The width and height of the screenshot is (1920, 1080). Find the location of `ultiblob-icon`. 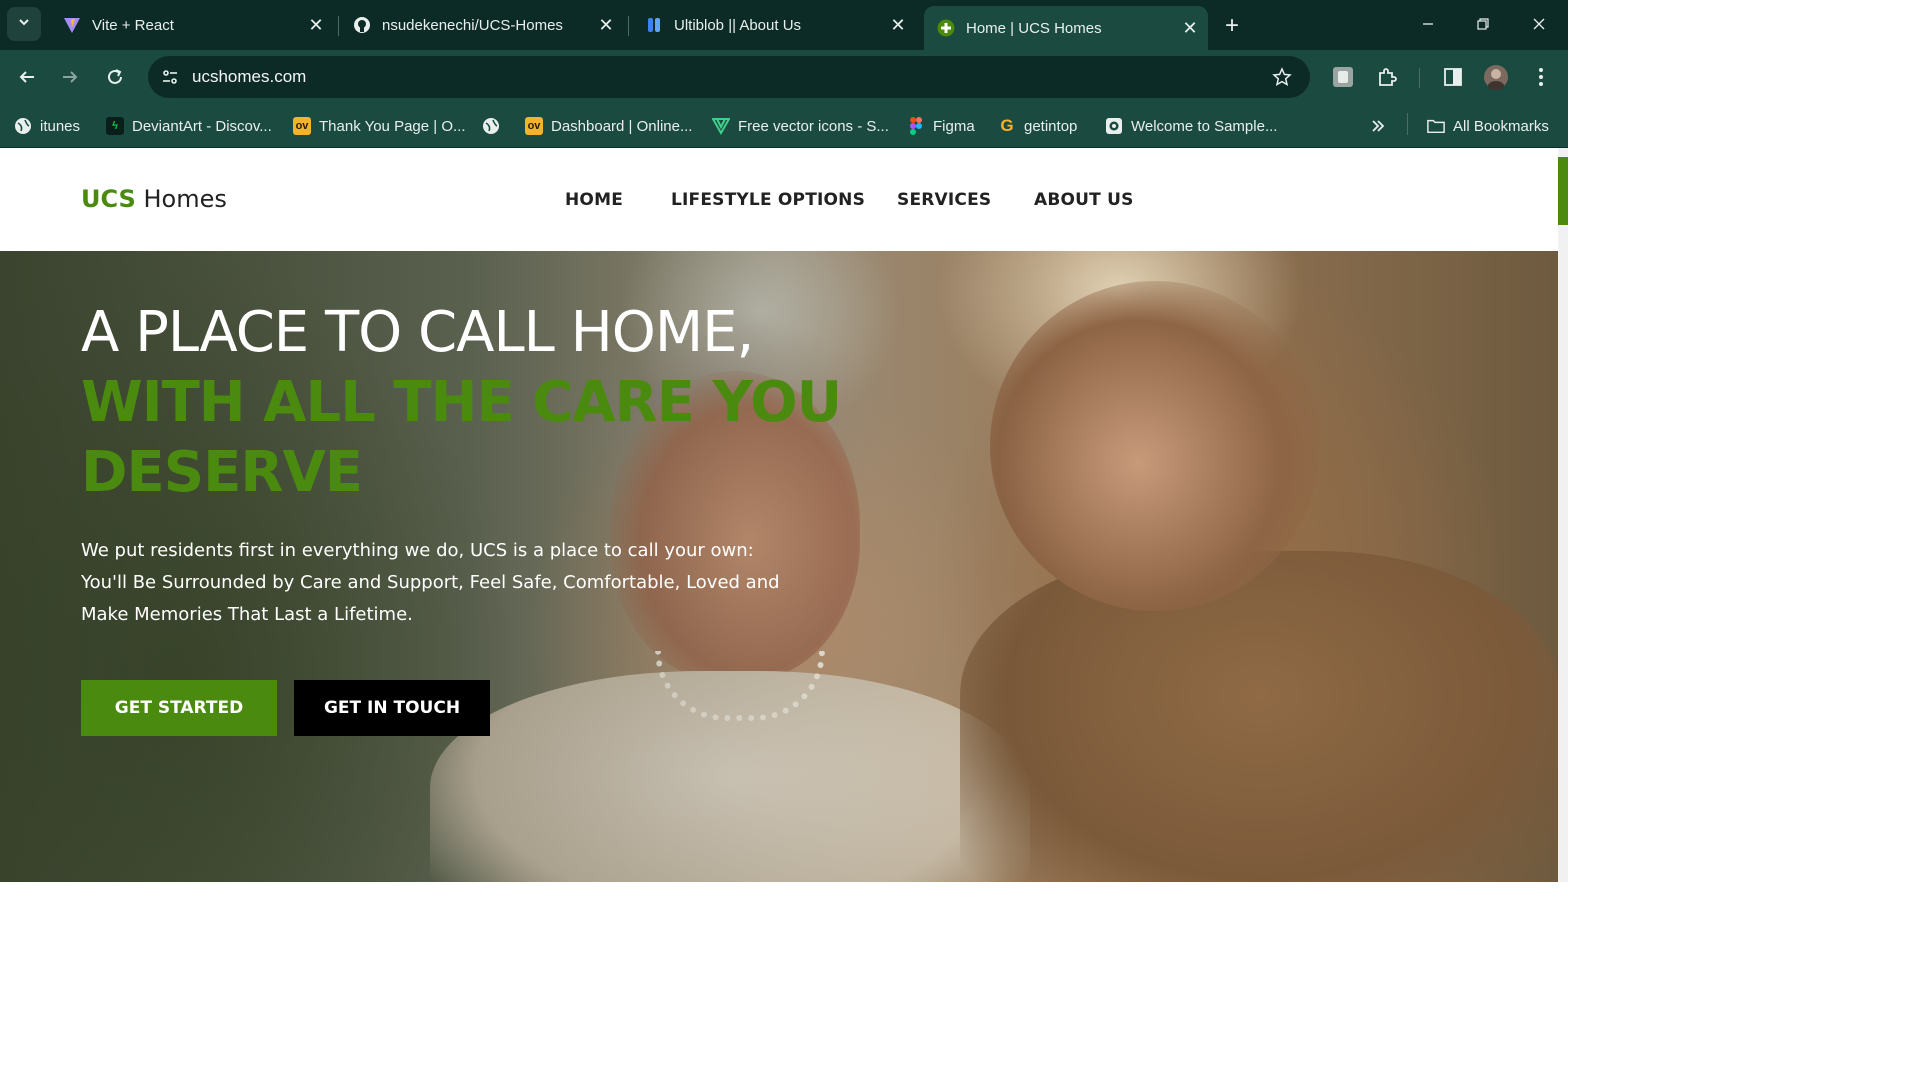

ultiblob-icon is located at coordinates (654, 25).